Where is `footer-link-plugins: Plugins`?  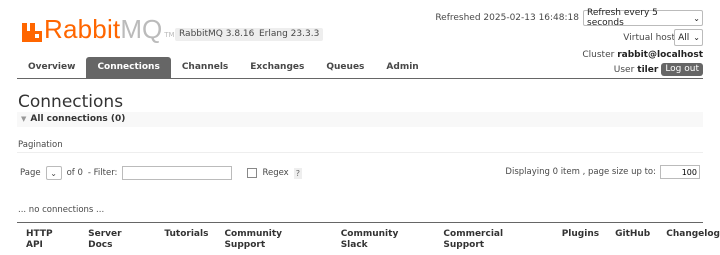
footer-link-plugins: Plugins is located at coordinates (580, 240).